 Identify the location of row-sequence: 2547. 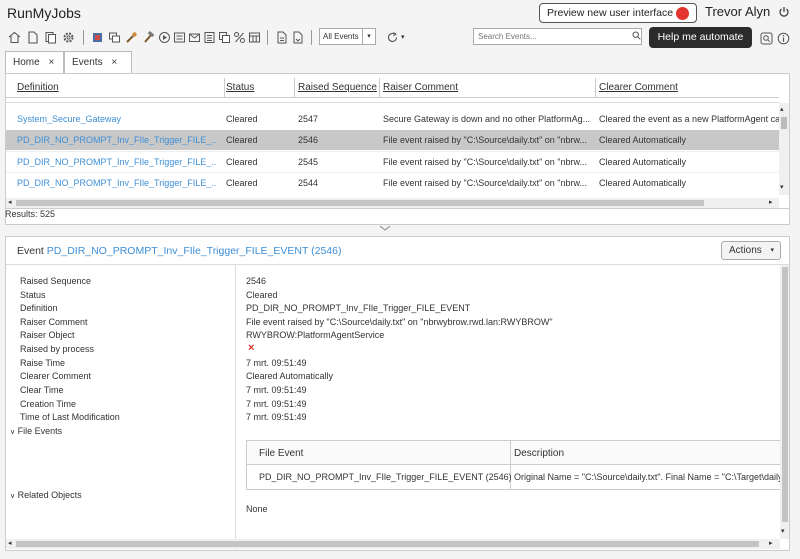
(308, 119).